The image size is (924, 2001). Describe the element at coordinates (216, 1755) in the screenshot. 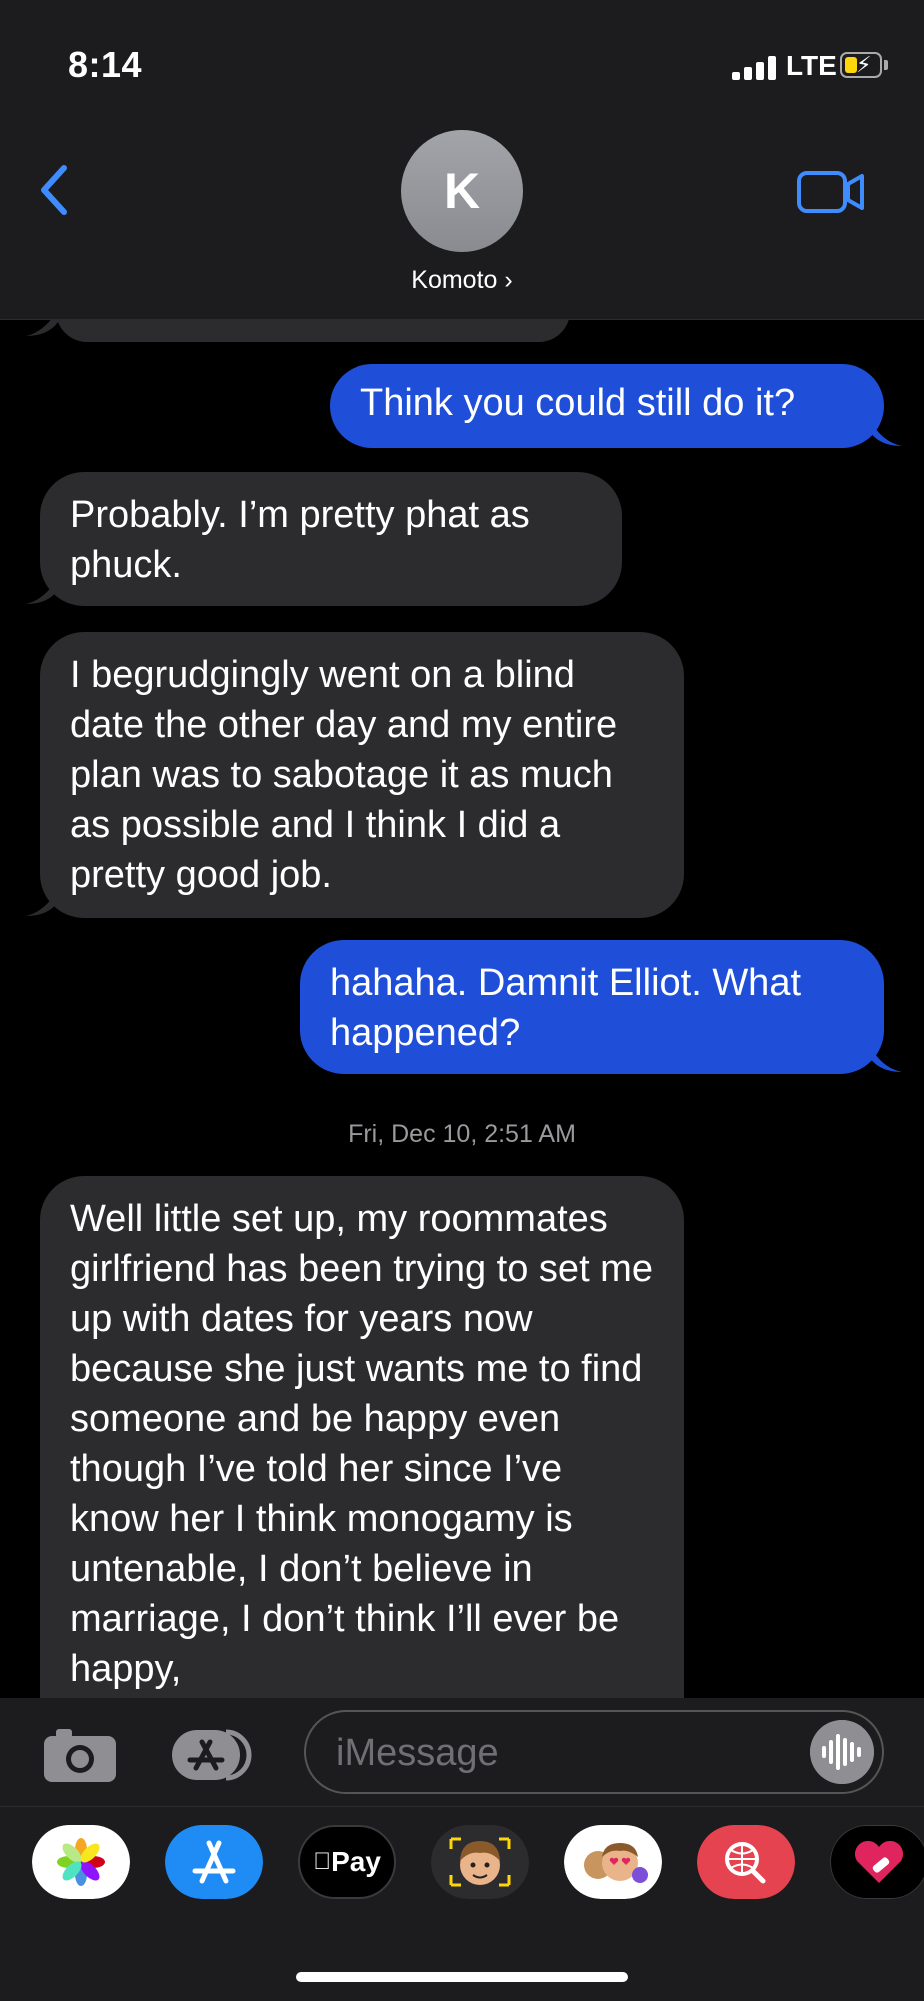

I see `app-store-drawer-icon` at that location.